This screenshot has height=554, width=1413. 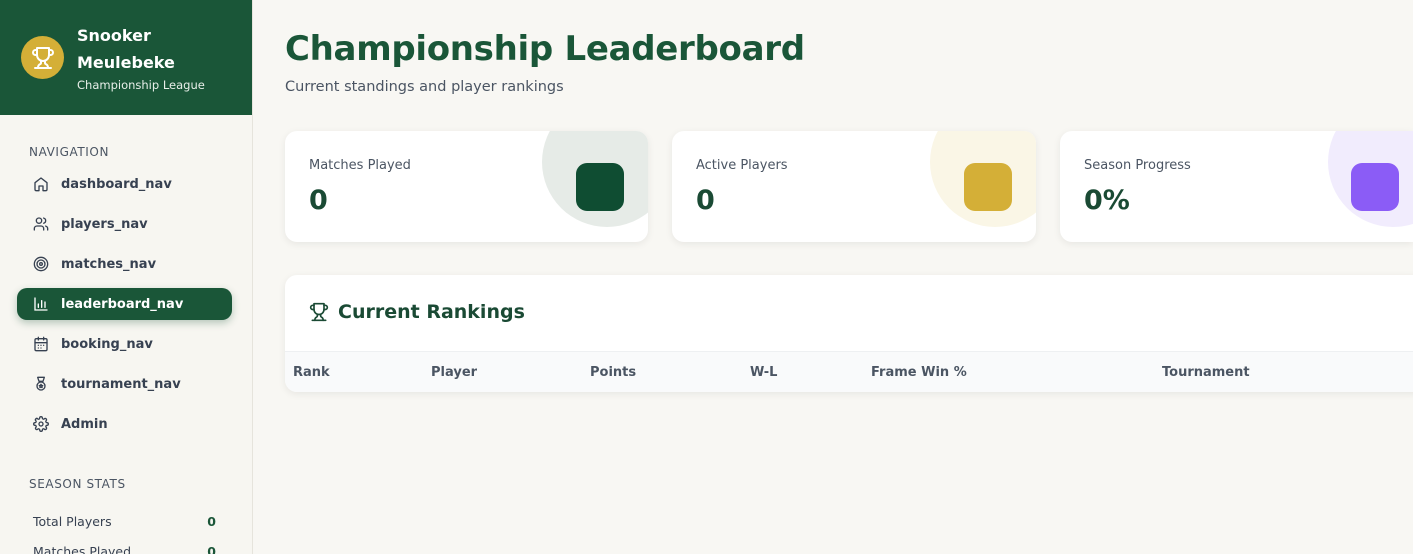 I want to click on sidebar-item-label: matches_nav, so click(x=109, y=264).